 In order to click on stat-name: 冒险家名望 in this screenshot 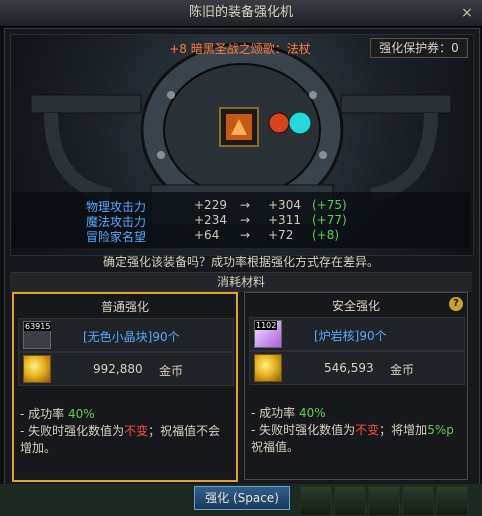, I will do `click(116, 237)`.